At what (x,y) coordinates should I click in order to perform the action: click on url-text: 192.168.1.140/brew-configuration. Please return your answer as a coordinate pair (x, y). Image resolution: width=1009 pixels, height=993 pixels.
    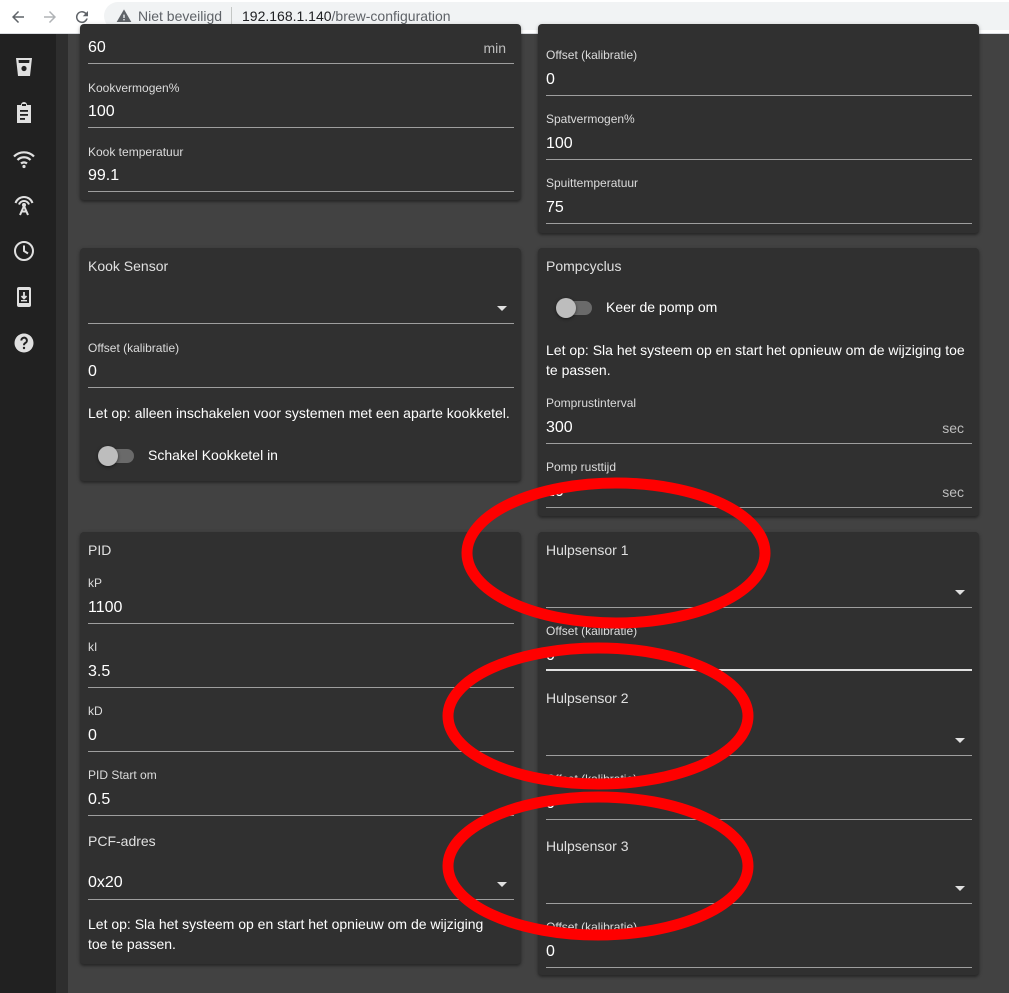
    Looking at the image, I should click on (346, 16).